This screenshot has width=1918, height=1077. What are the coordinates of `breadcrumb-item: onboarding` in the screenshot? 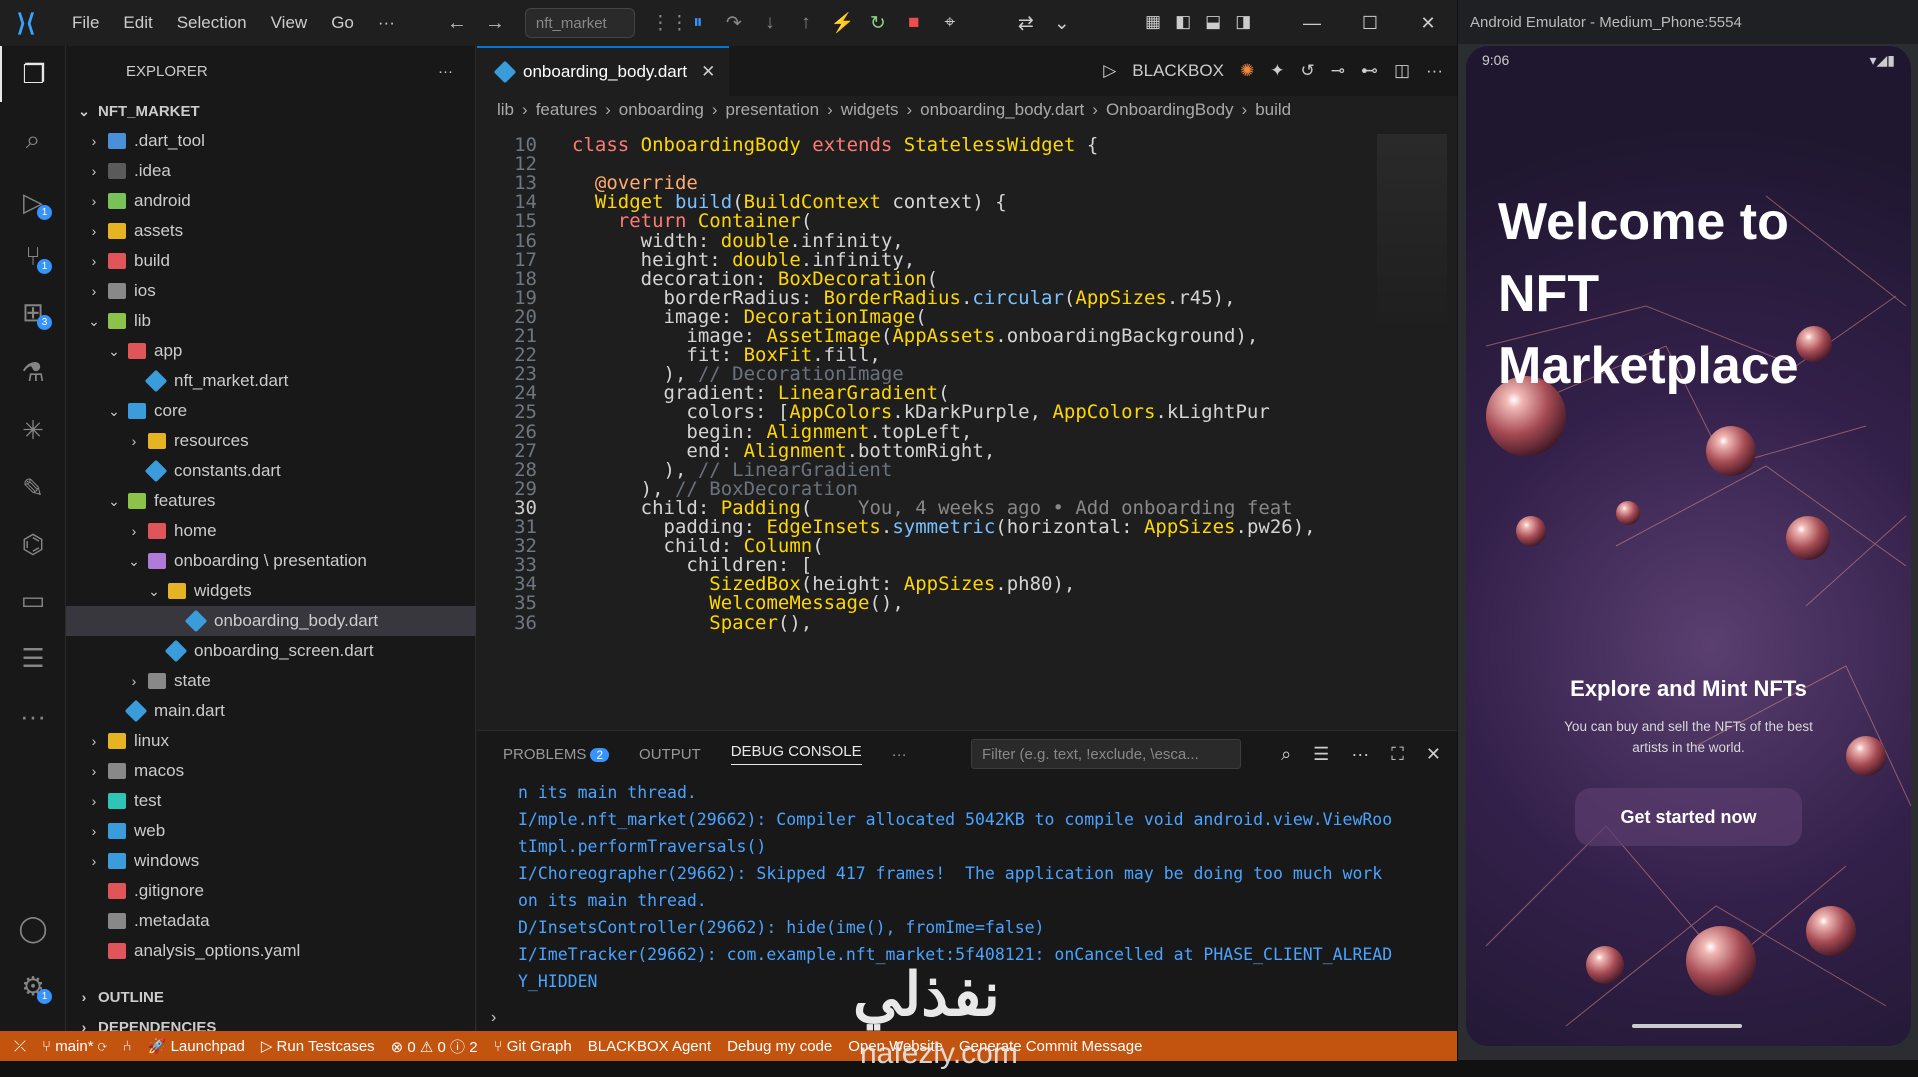 It's located at (661, 110).